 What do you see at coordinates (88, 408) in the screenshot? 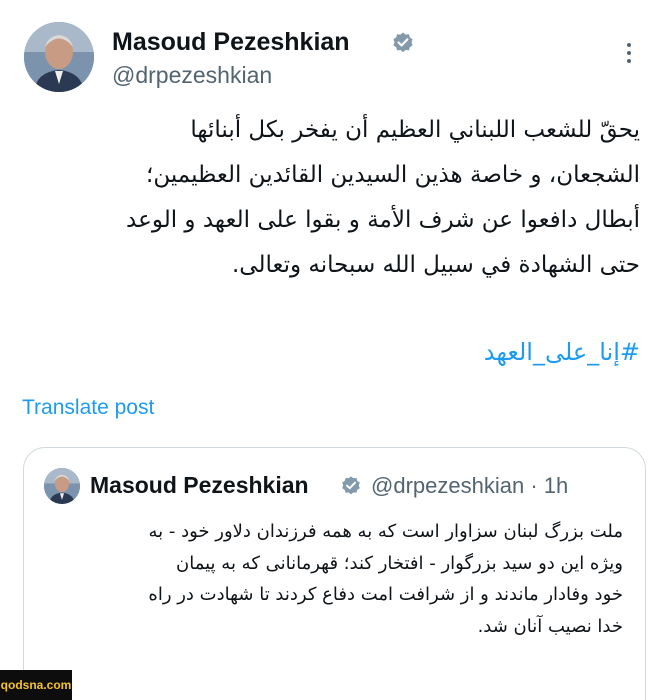
I see `translate-post-link: Translate post` at bounding box center [88, 408].